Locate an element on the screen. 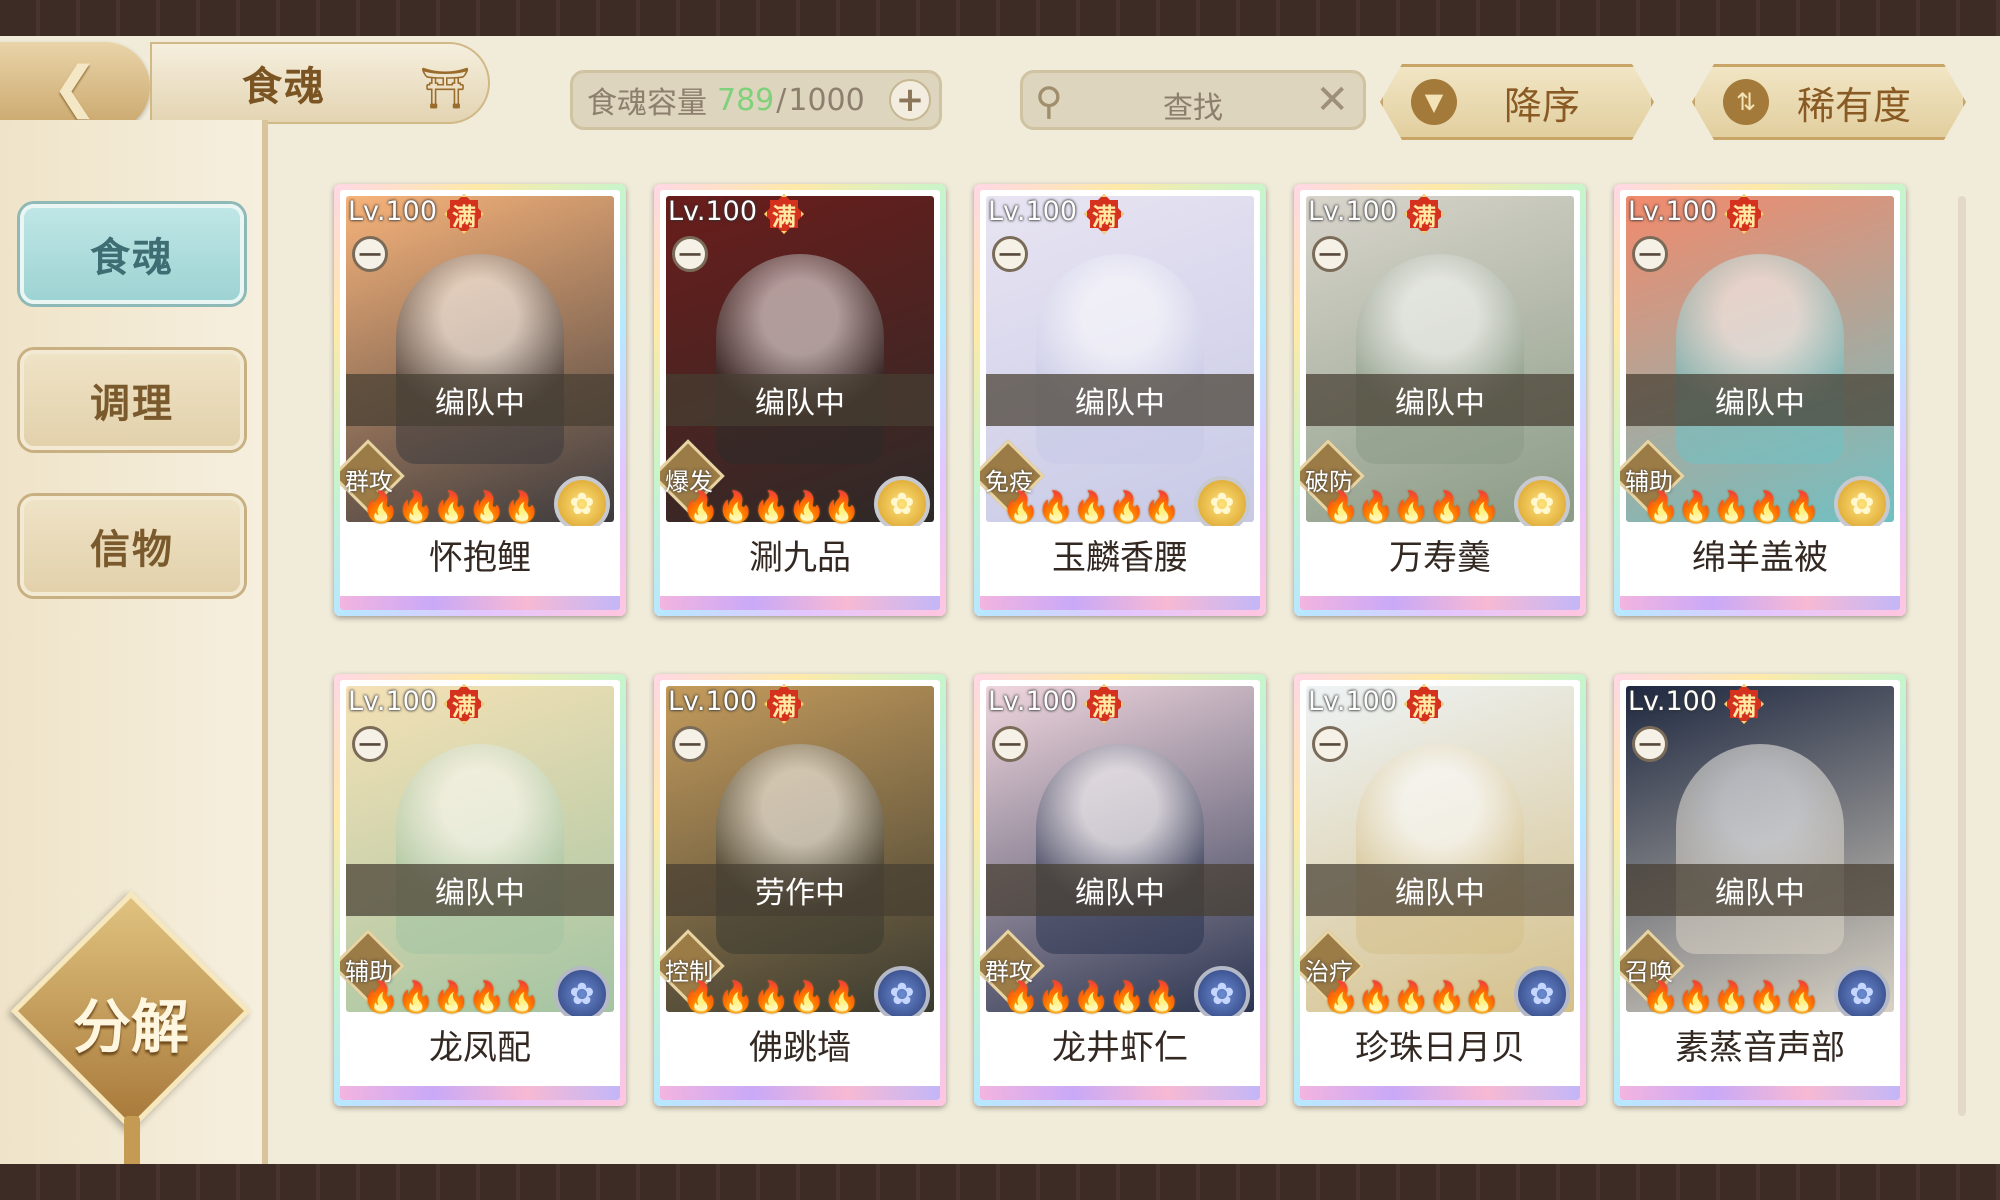  decompose-label: 分解 is located at coordinates (131, 1022).